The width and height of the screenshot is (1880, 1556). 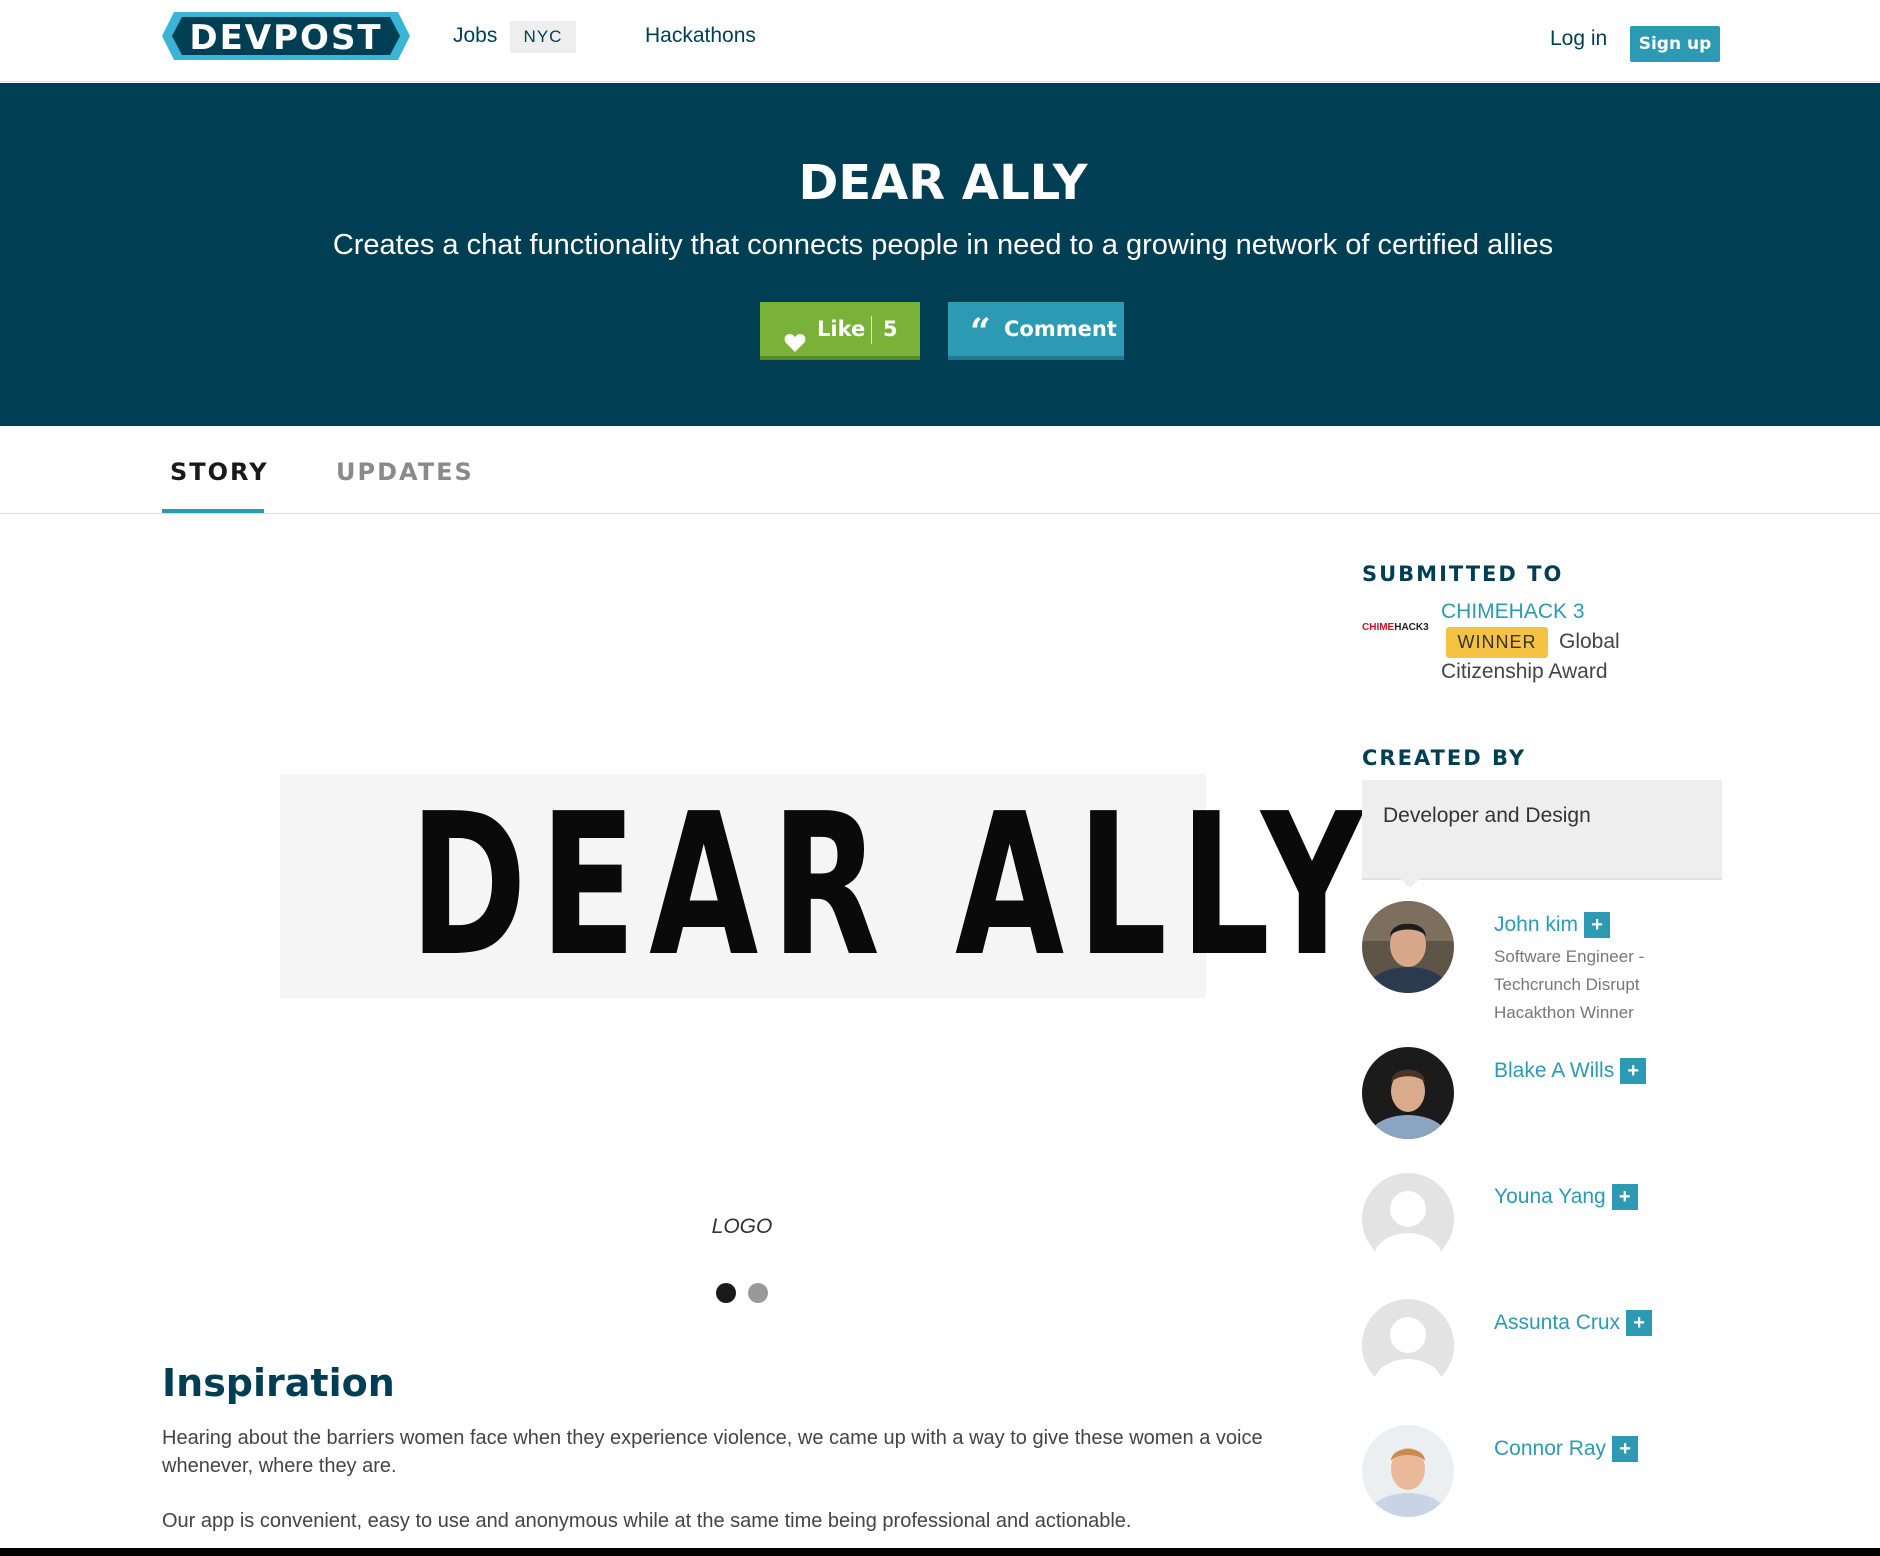 What do you see at coordinates (1497, 642) in the screenshot?
I see `winner-badge: WINNER` at bounding box center [1497, 642].